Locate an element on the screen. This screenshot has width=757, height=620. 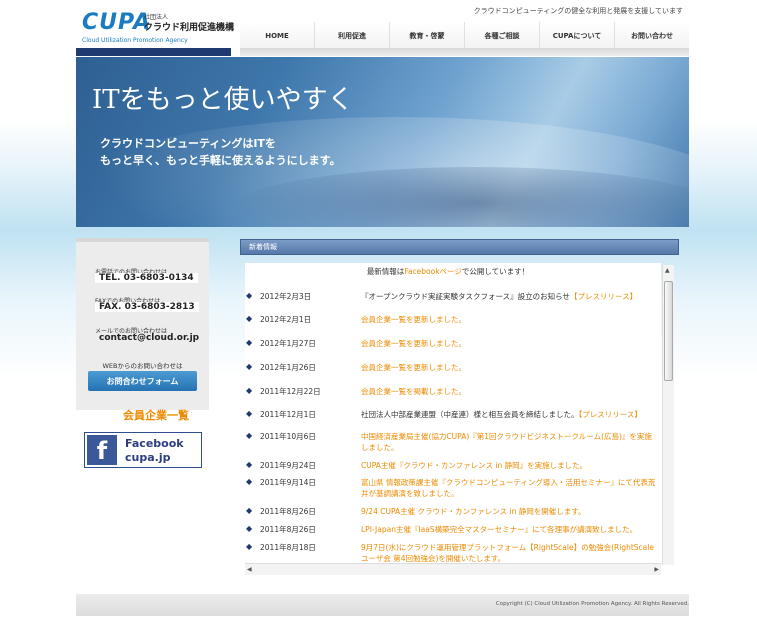
main-nav: HOME 利用促進 教育・啓蒙 各種ご相談 CUPAについて お問い合わせ is located at coordinates (464, 36).